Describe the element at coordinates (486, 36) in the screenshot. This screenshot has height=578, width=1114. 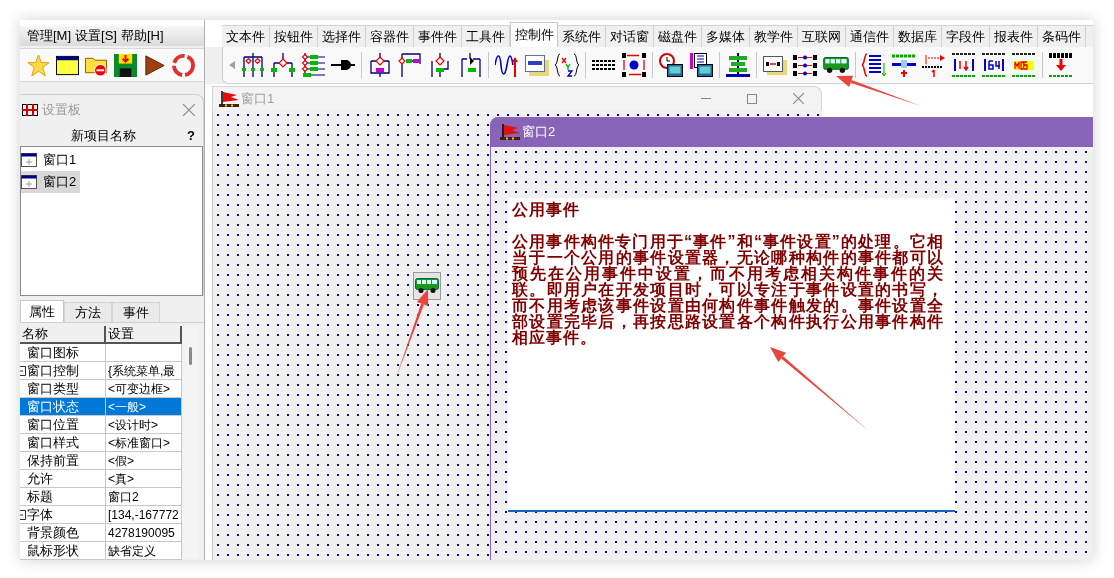
I see `component-tab: 工具件` at that location.